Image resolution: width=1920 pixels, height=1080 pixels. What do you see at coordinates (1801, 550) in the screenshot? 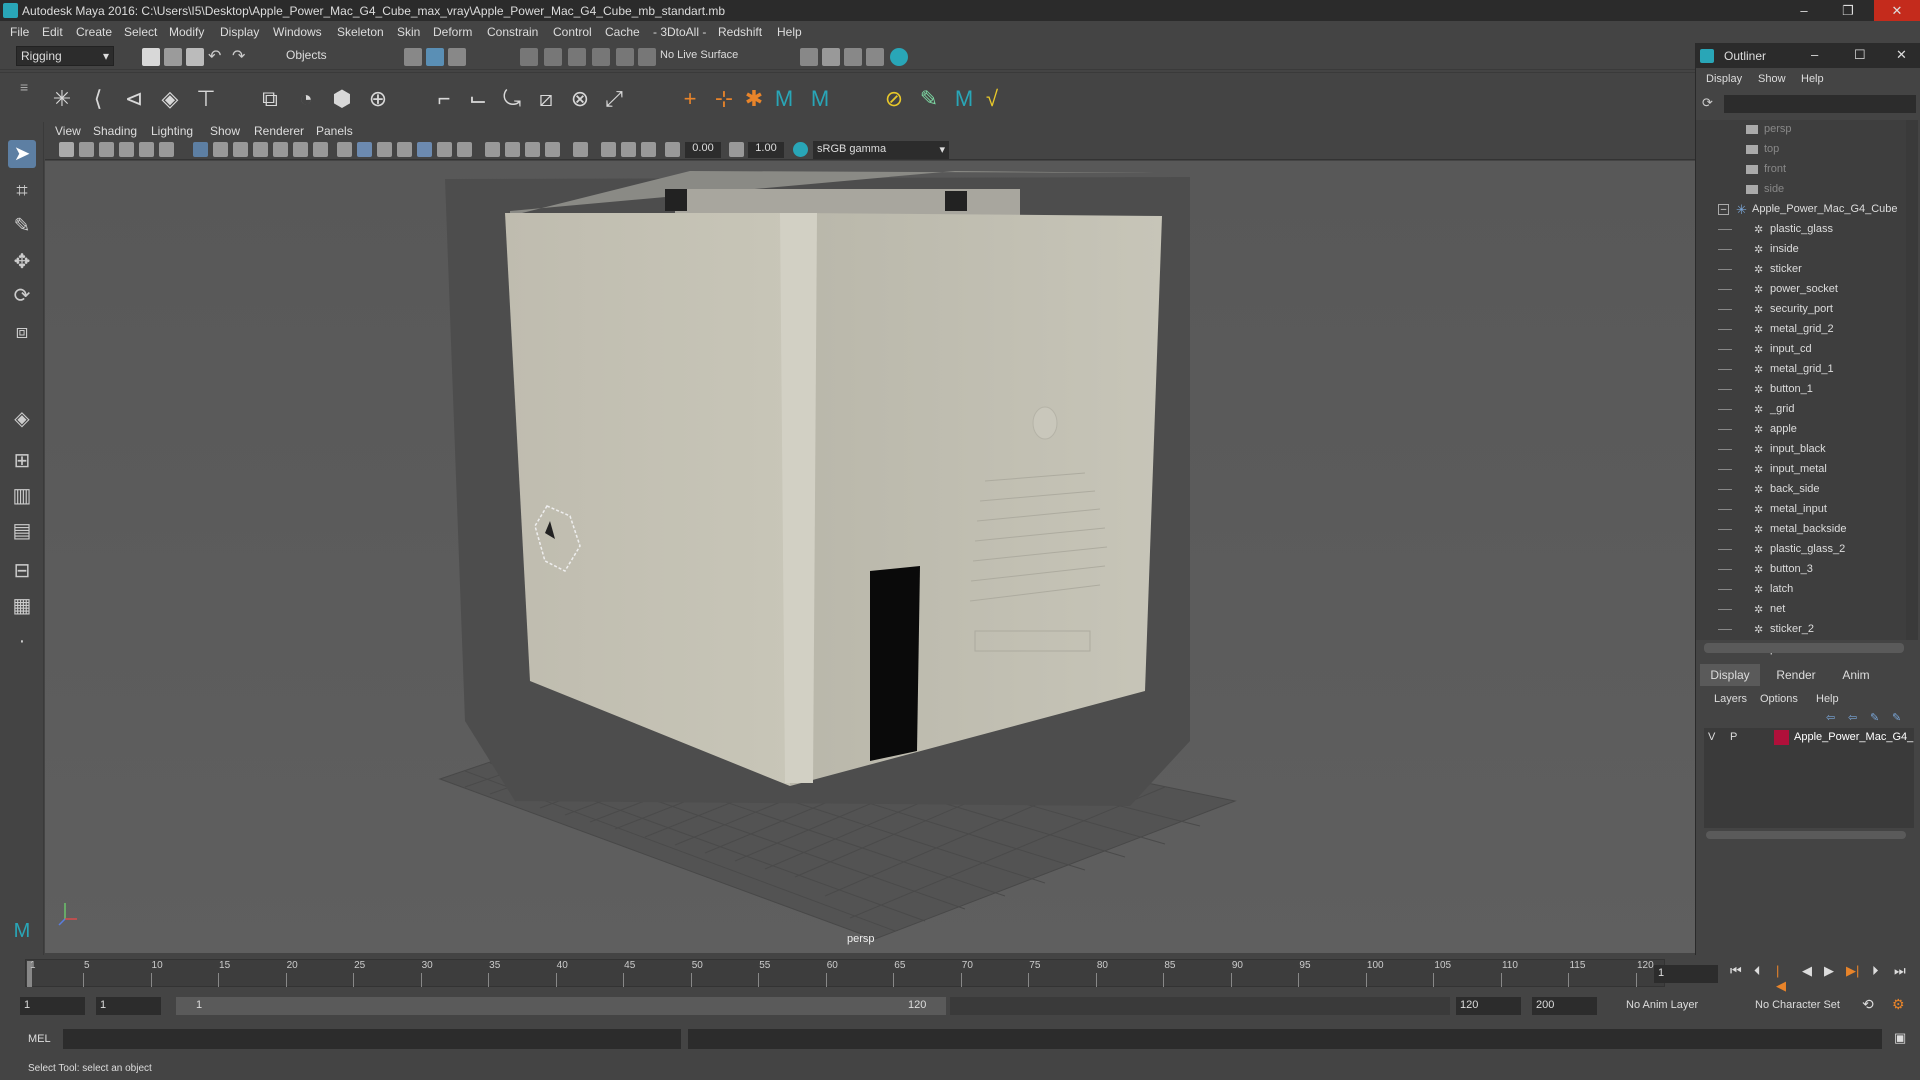
I see `outliner-item: ✲ plastic_glass_2` at bounding box center [1801, 550].